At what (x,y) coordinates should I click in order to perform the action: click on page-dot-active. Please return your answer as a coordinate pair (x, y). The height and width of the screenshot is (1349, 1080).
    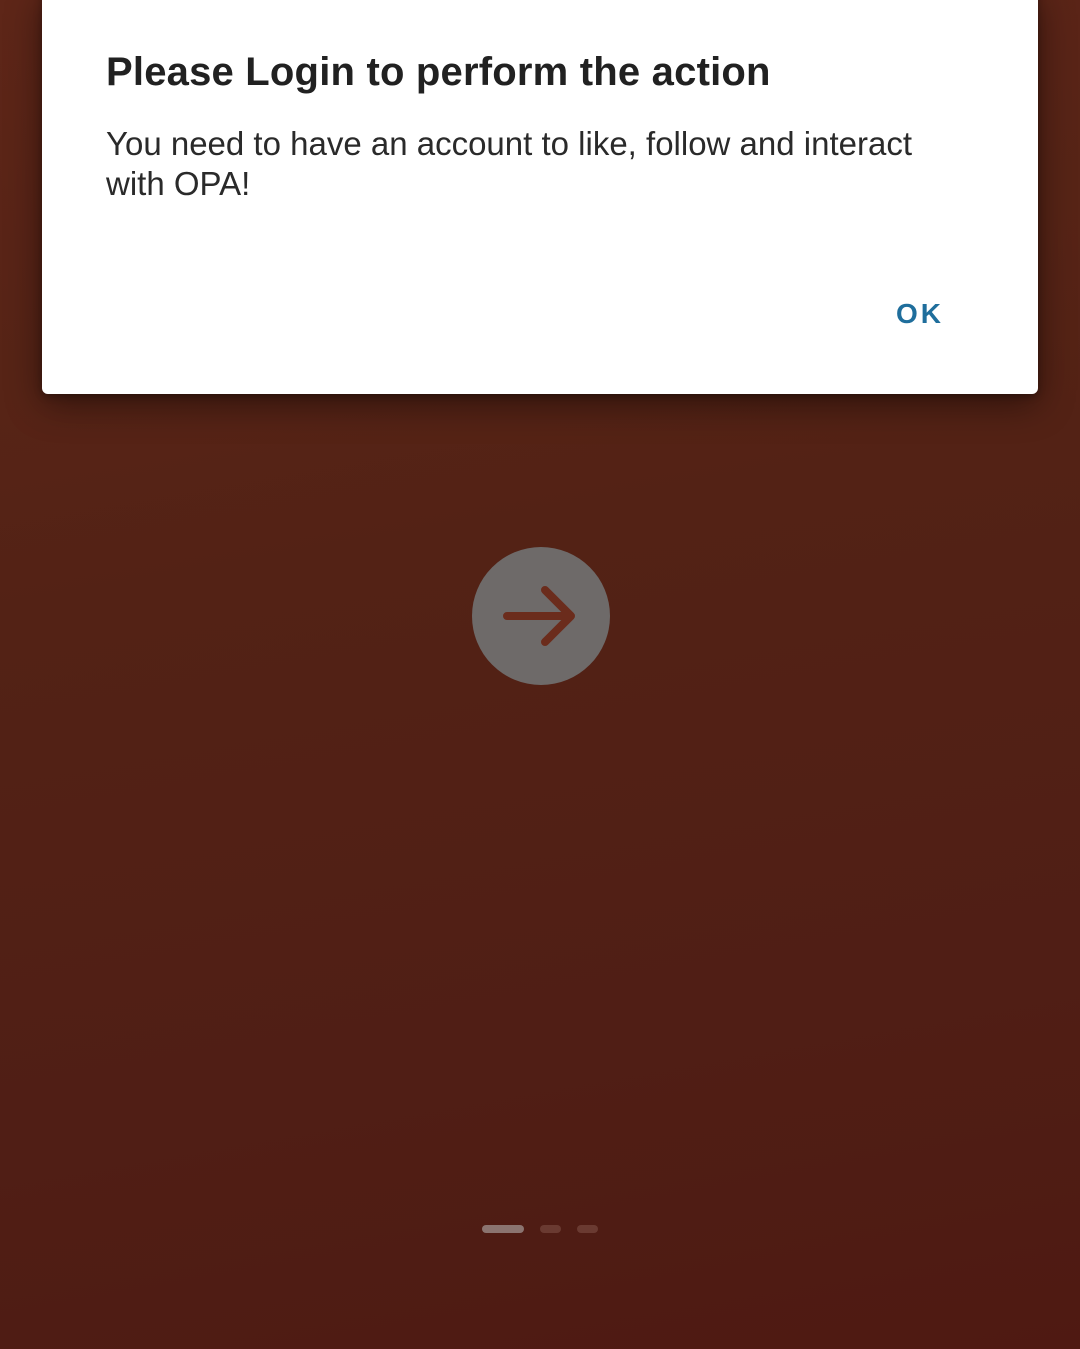
    Looking at the image, I should click on (503, 1229).